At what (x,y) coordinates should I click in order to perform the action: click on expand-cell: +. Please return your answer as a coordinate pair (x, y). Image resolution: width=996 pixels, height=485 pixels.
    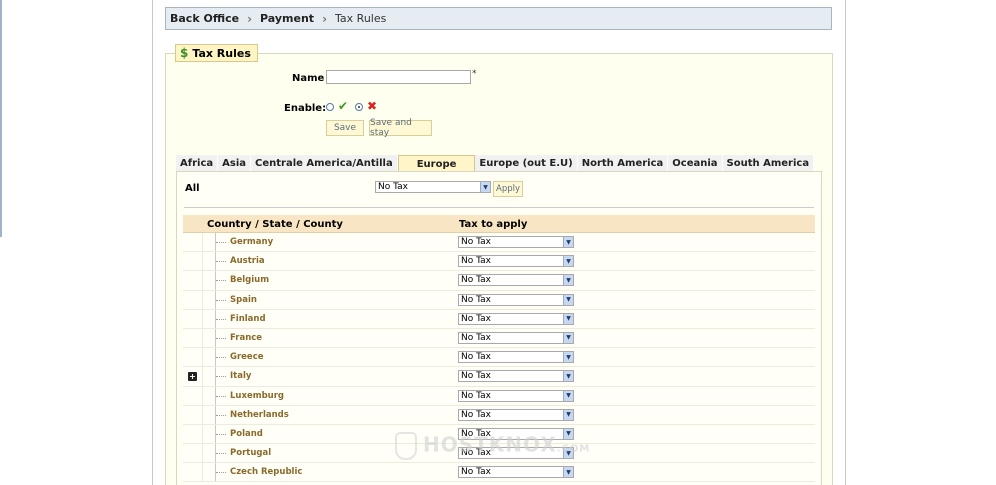
    Looking at the image, I should click on (193, 376).